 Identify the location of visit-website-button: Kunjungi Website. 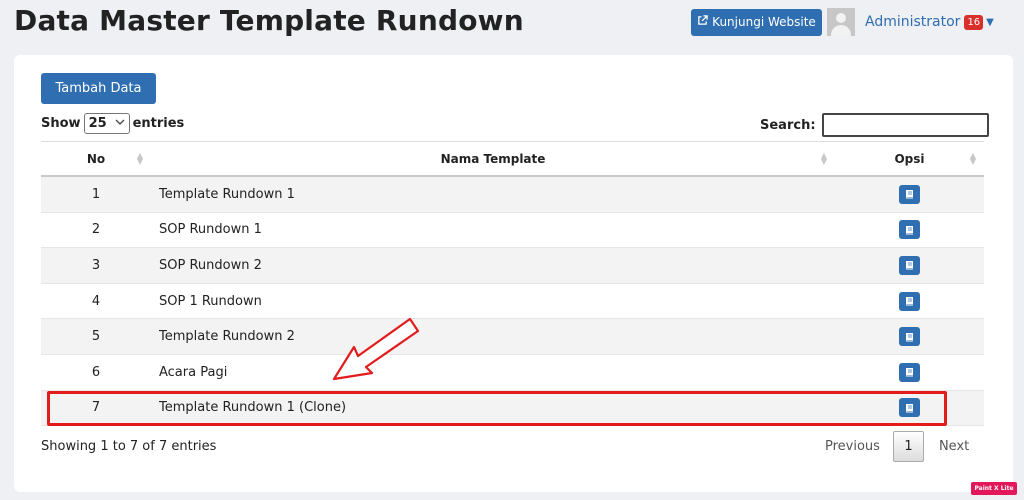
(756, 22).